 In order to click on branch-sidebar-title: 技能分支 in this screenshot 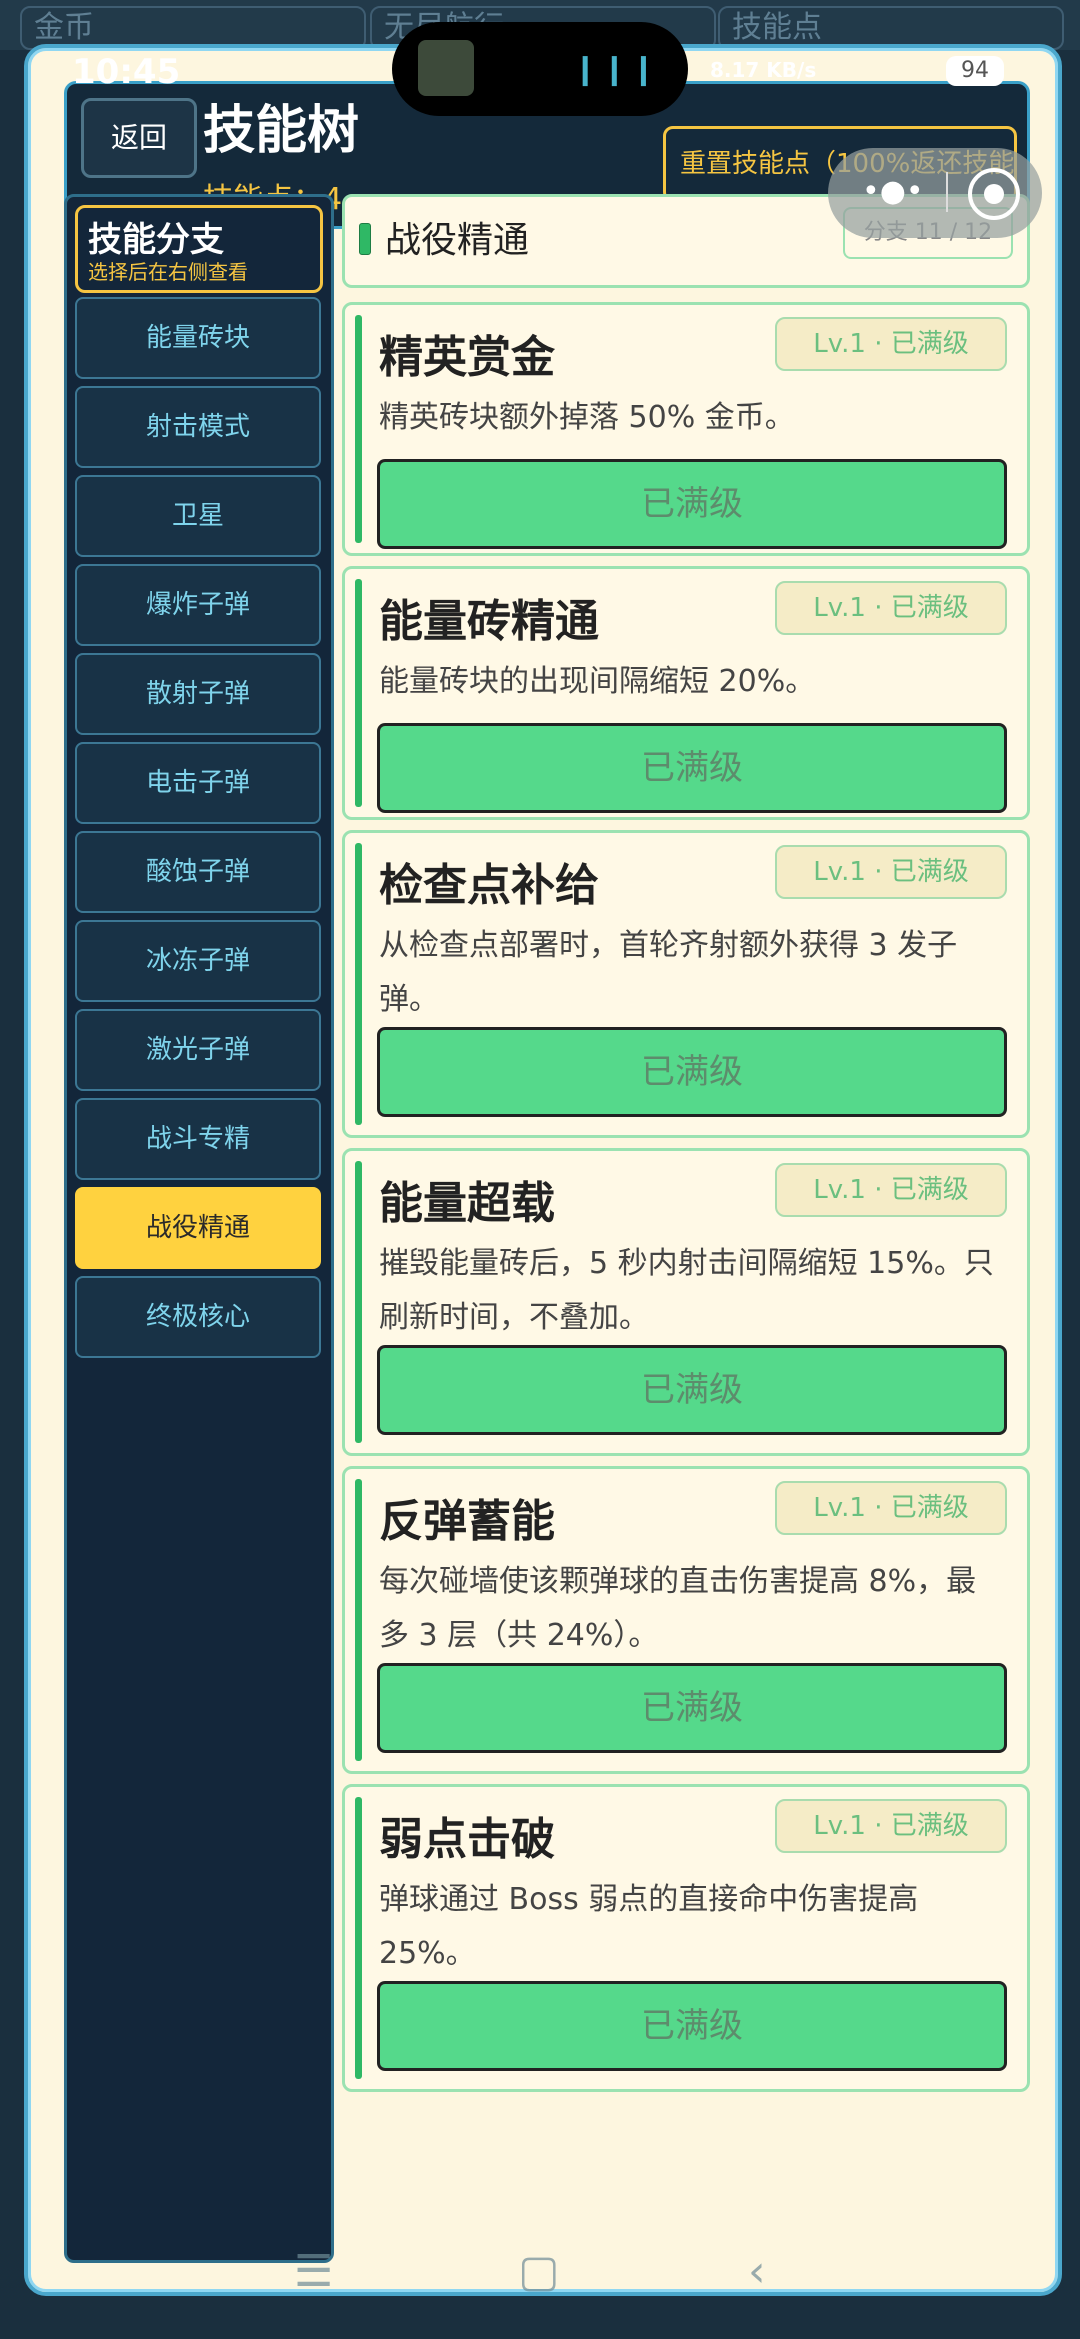, I will do `click(156, 240)`.